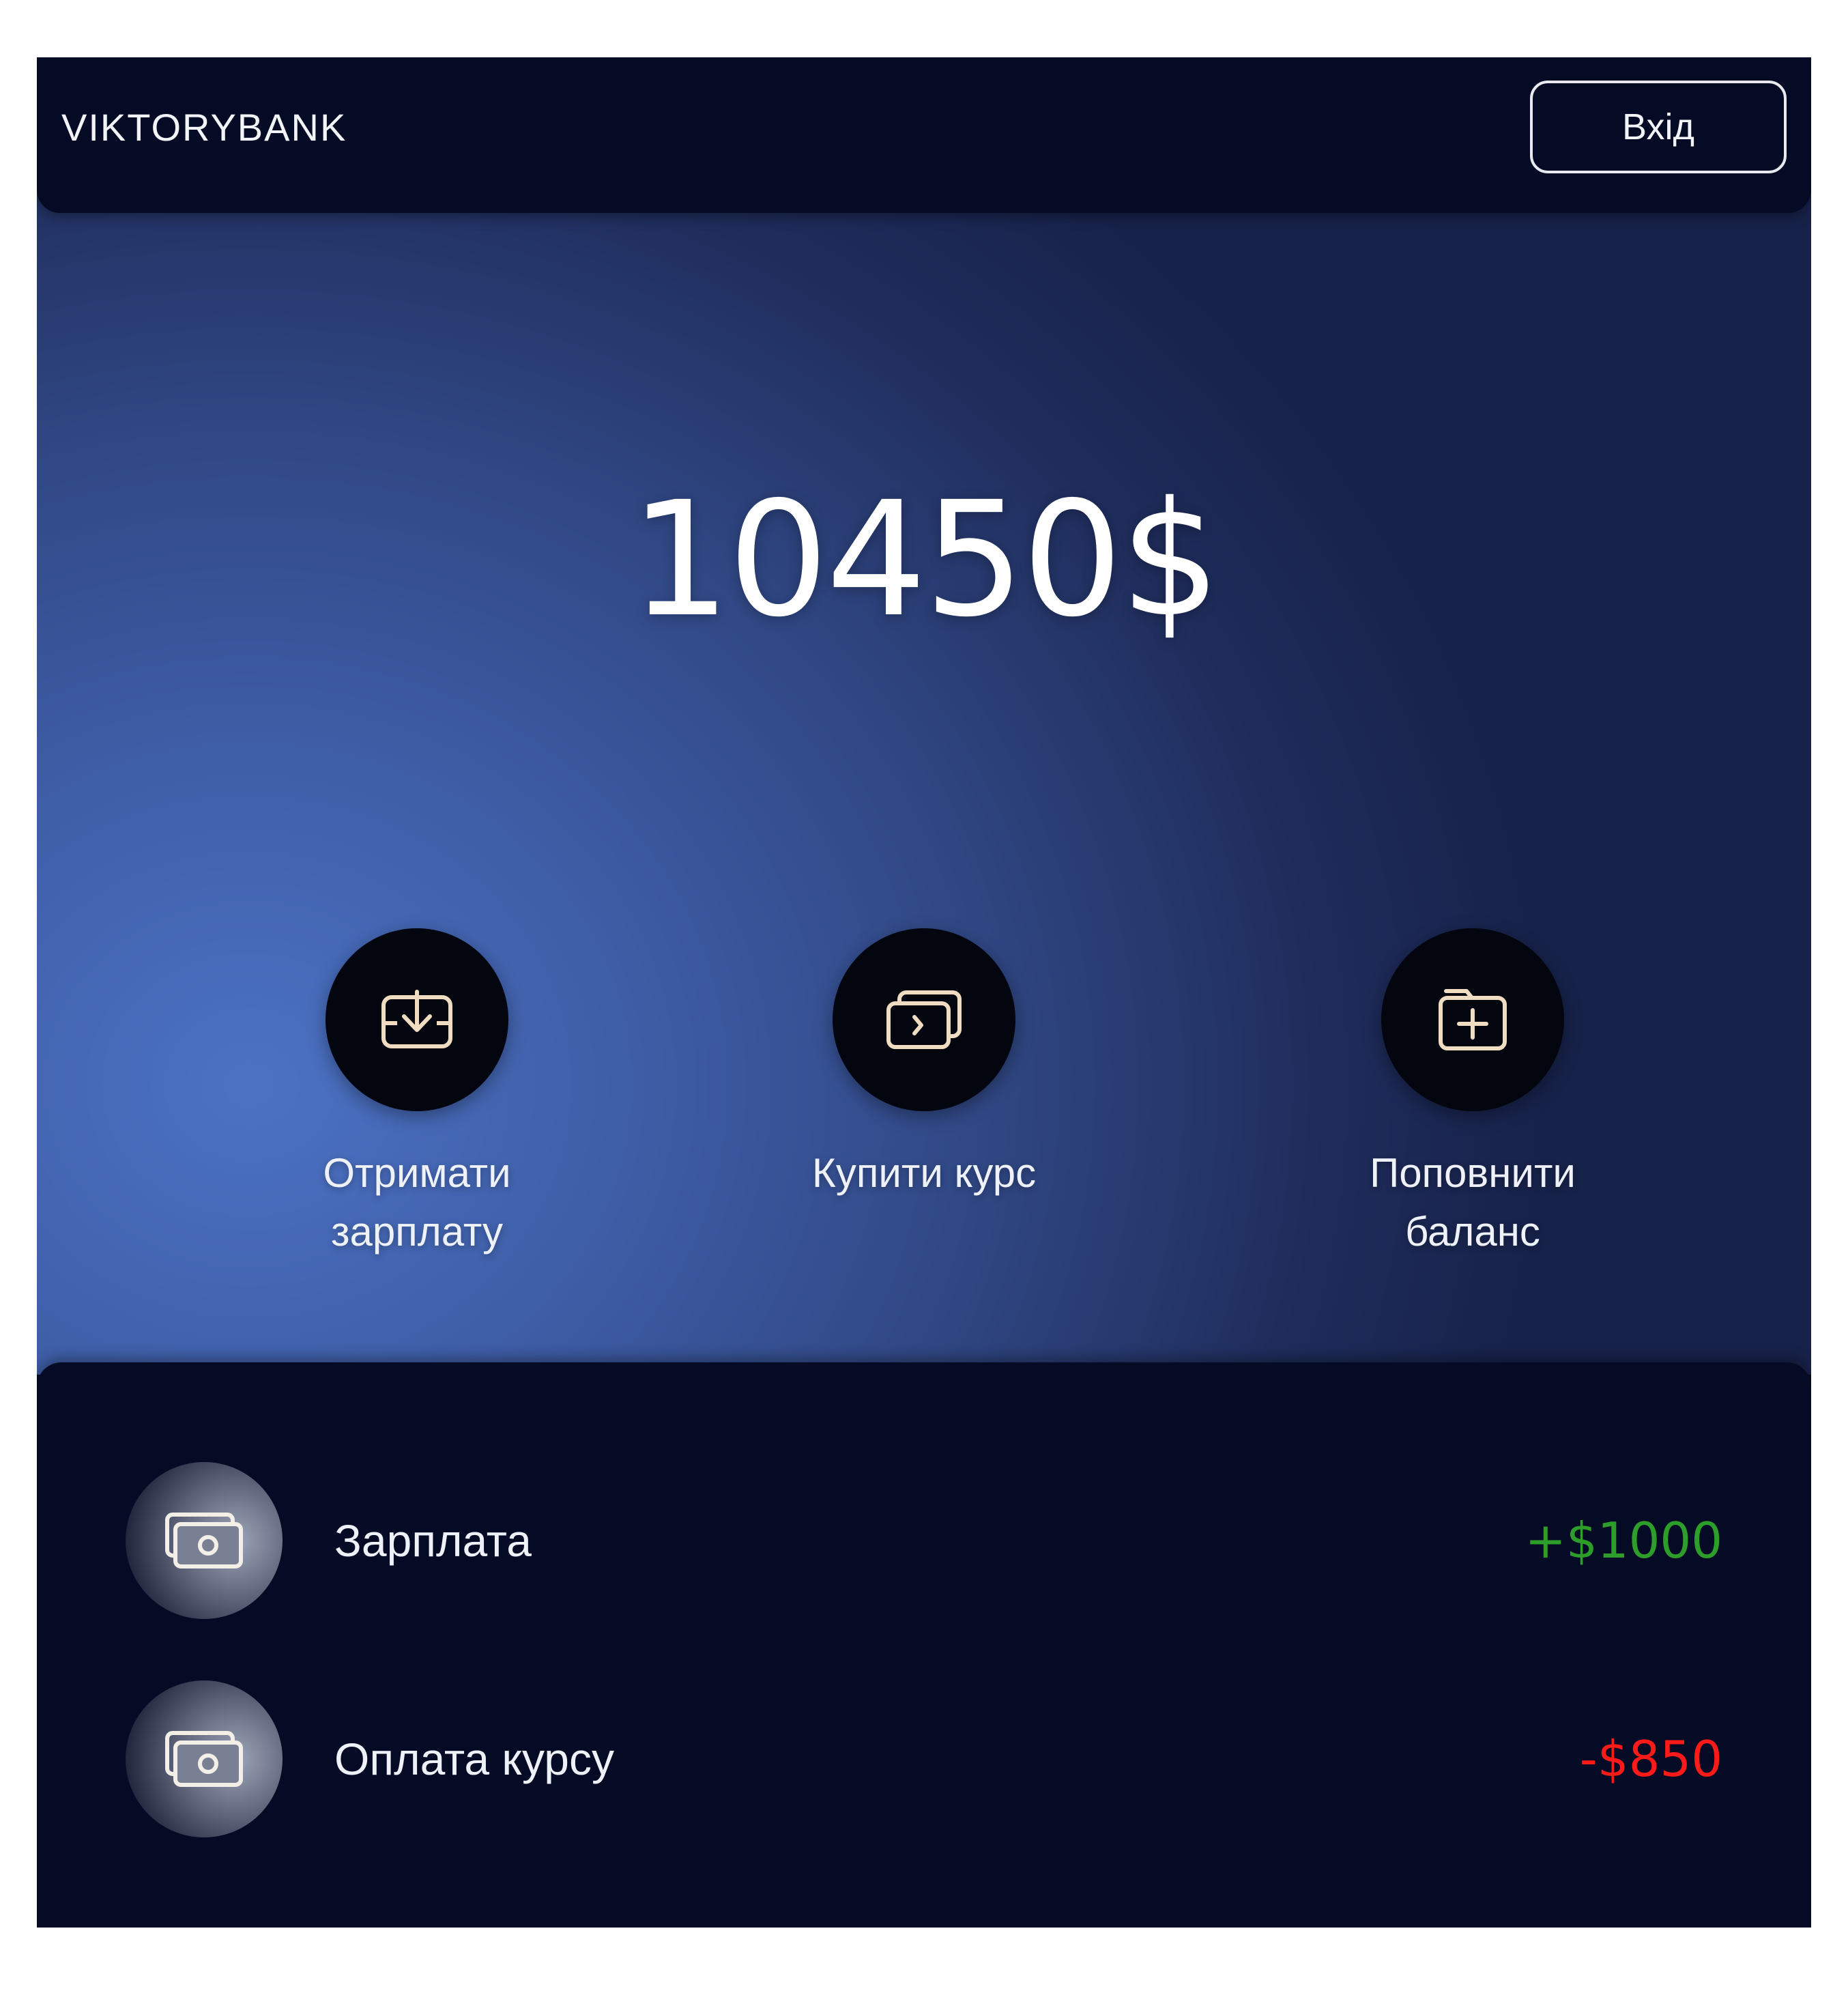 The width and height of the screenshot is (1848, 1991). I want to click on balance-amount: 10450$, so click(925, 560).